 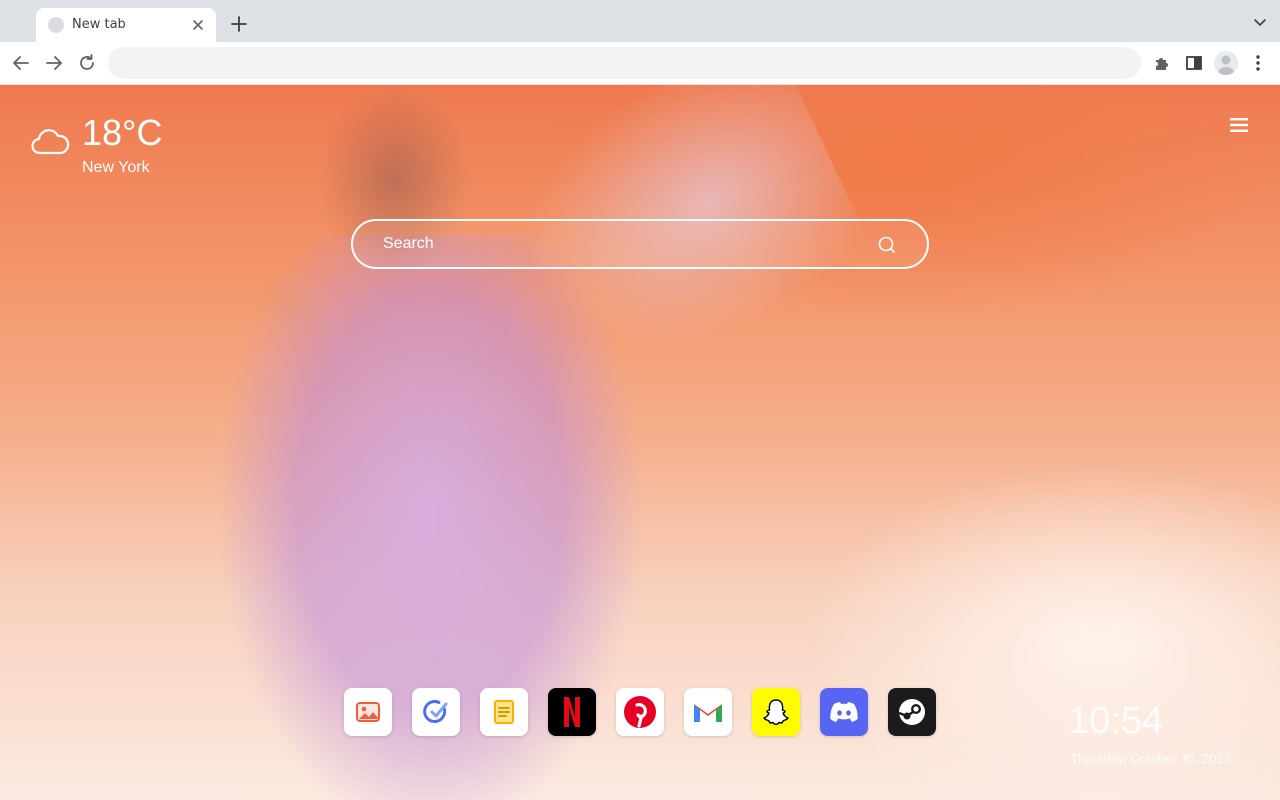 I want to click on reload-icon, so click(x=87, y=62).